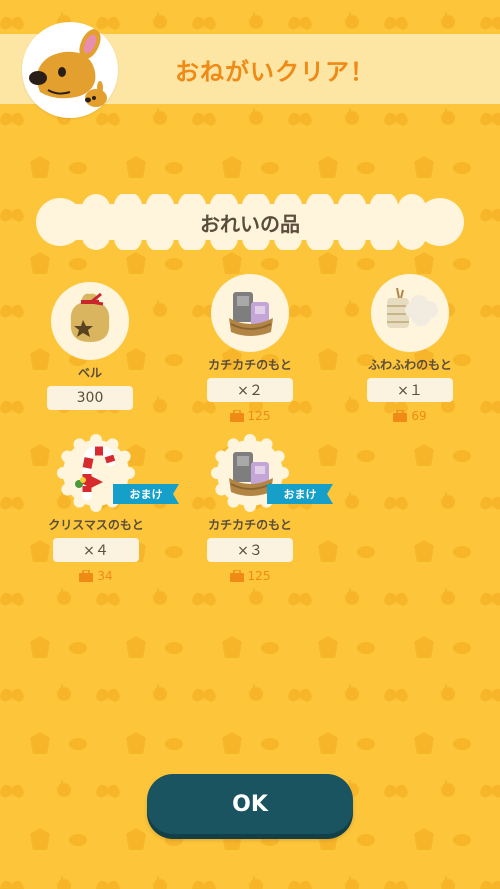  I want to click on item-name: ふわふわのもと, so click(410, 365).